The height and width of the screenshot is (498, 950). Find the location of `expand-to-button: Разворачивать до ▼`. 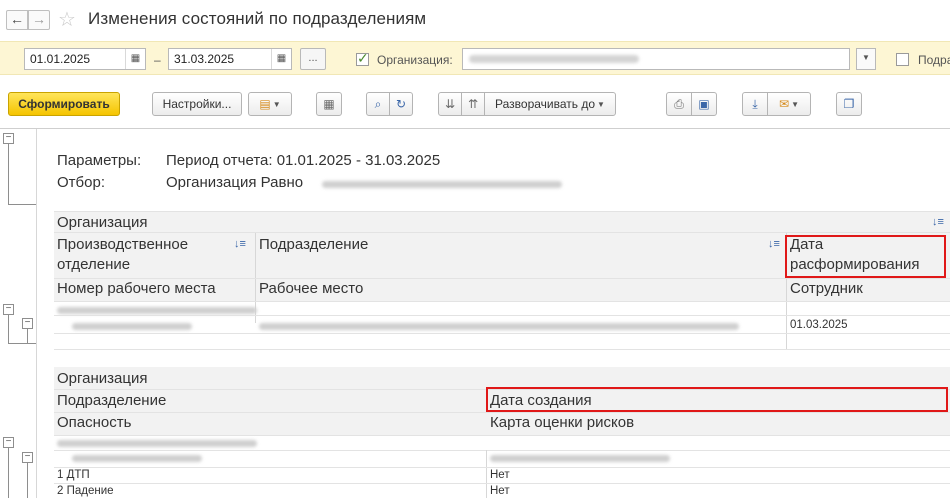

expand-to-button: Разворачивать до ▼ is located at coordinates (550, 104).